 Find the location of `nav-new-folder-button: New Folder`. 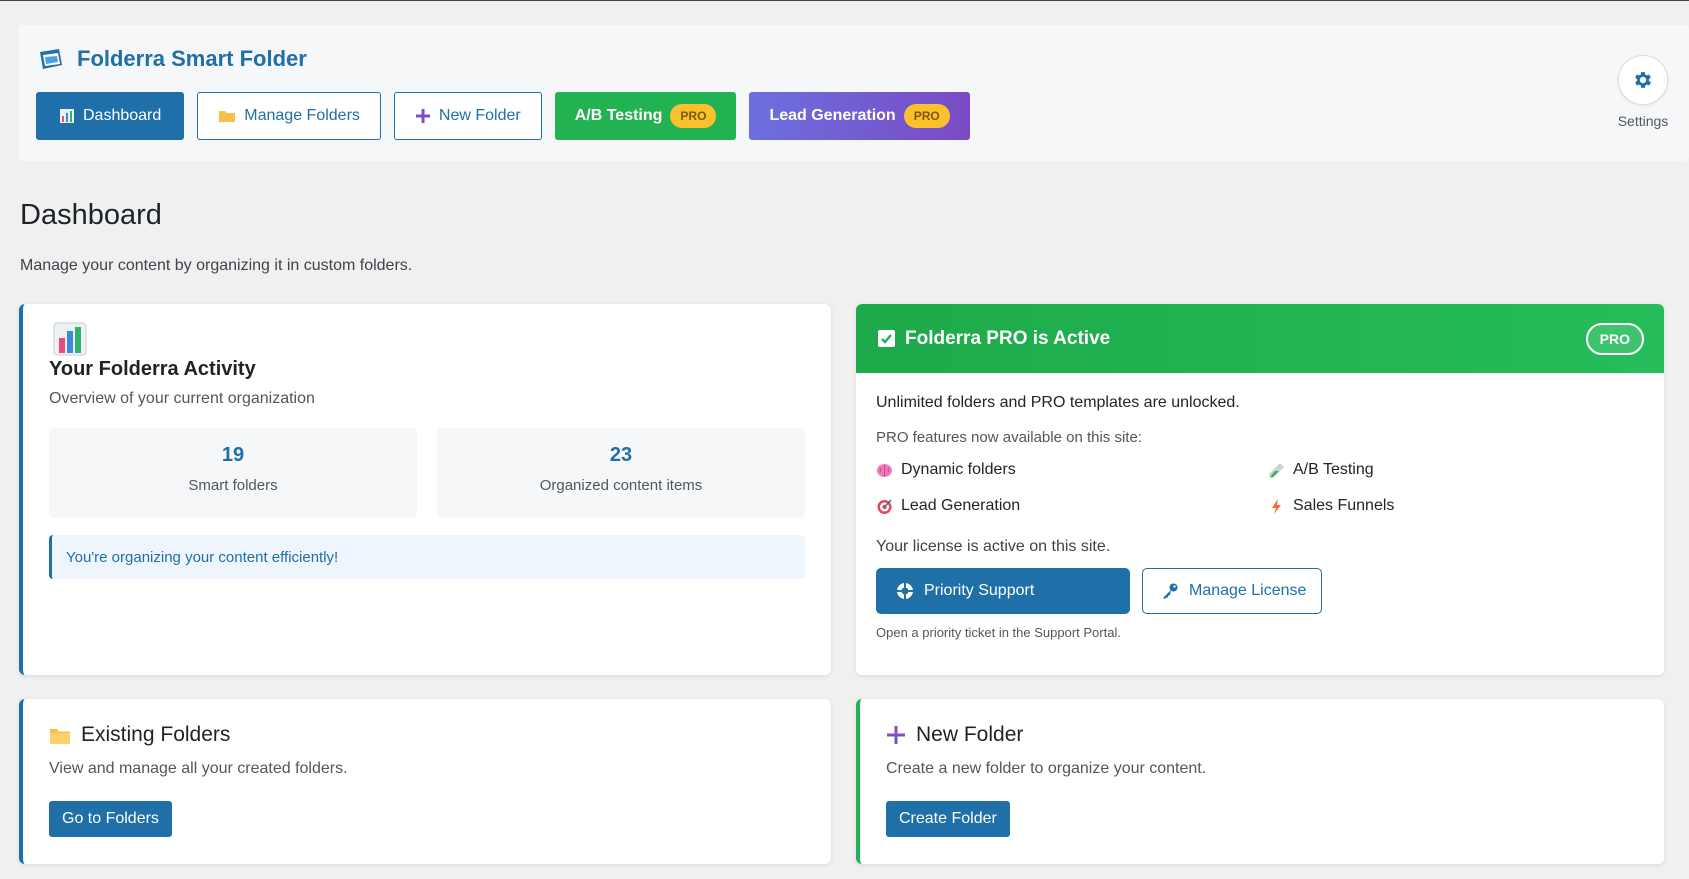

nav-new-folder-button: New Folder is located at coordinates (467, 116).